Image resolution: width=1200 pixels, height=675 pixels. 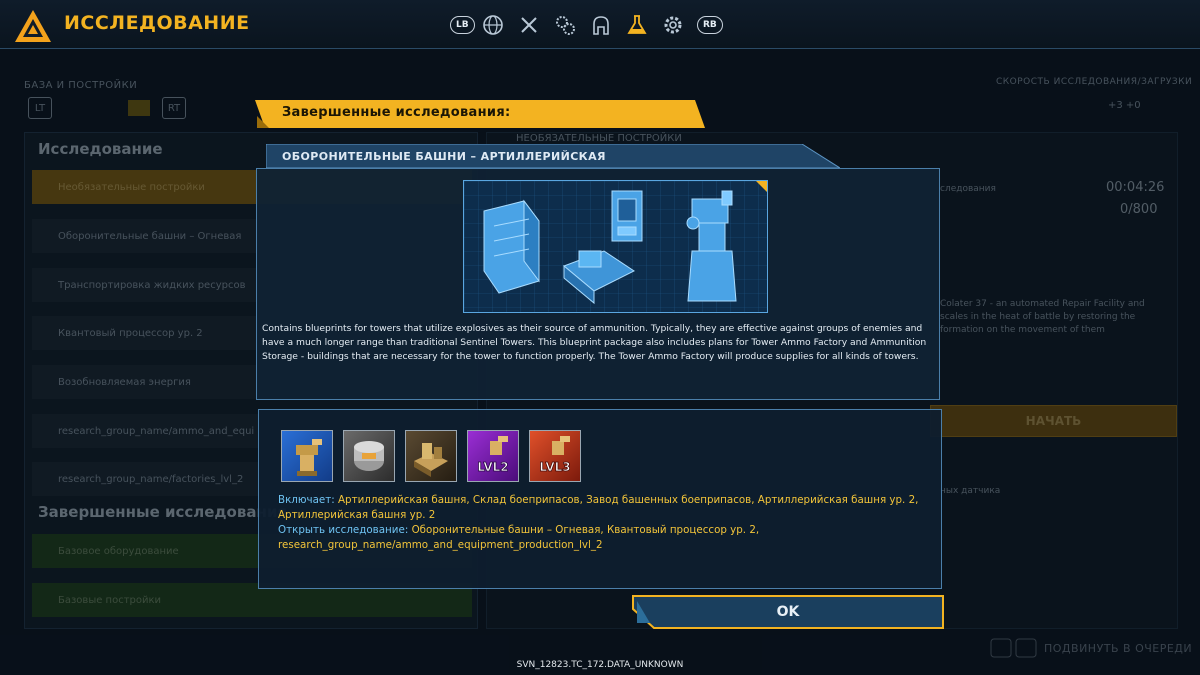 What do you see at coordinates (1053, 421) in the screenshot?
I see `start-button: НАЧАТЬ` at bounding box center [1053, 421].